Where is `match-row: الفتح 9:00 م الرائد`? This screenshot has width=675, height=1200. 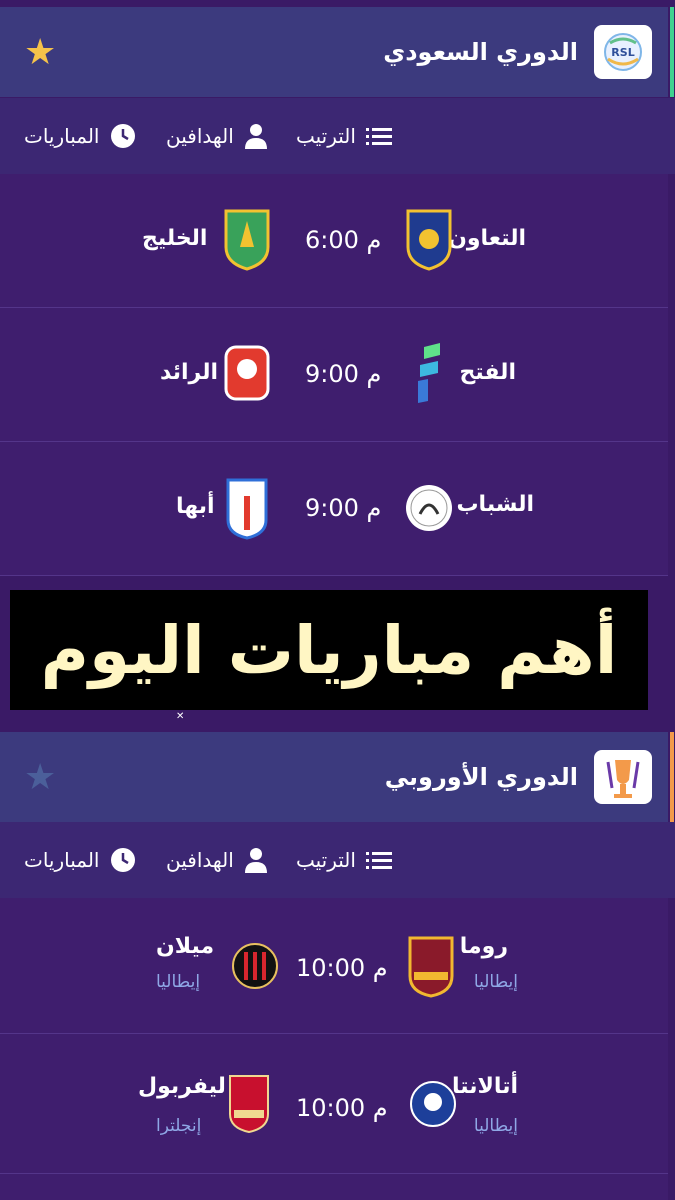 match-row: الفتح 9:00 م الرائد is located at coordinates (334, 375).